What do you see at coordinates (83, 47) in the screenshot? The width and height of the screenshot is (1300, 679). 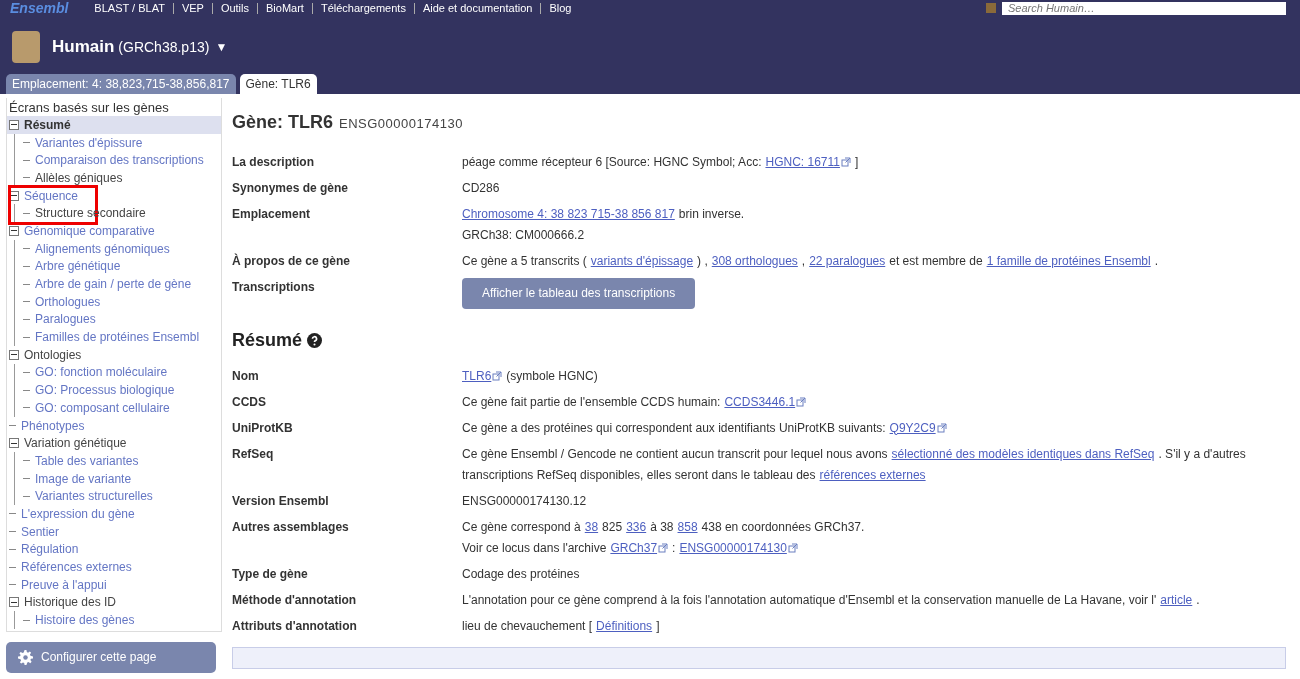 I see `species-name: Humain` at bounding box center [83, 47].